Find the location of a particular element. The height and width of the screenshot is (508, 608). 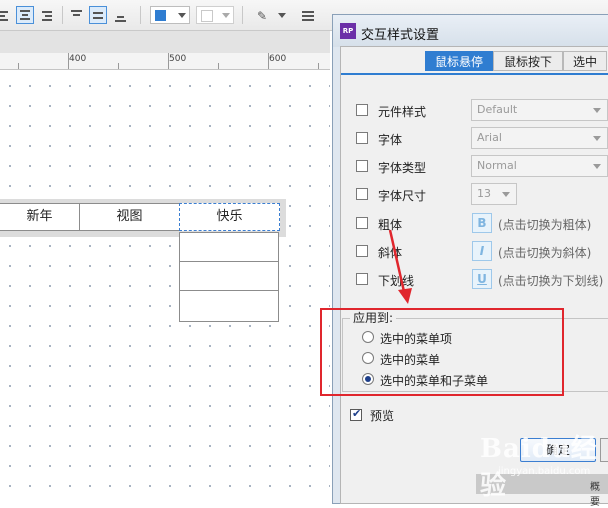

align-top-icon is located at coordinates (76, 15).